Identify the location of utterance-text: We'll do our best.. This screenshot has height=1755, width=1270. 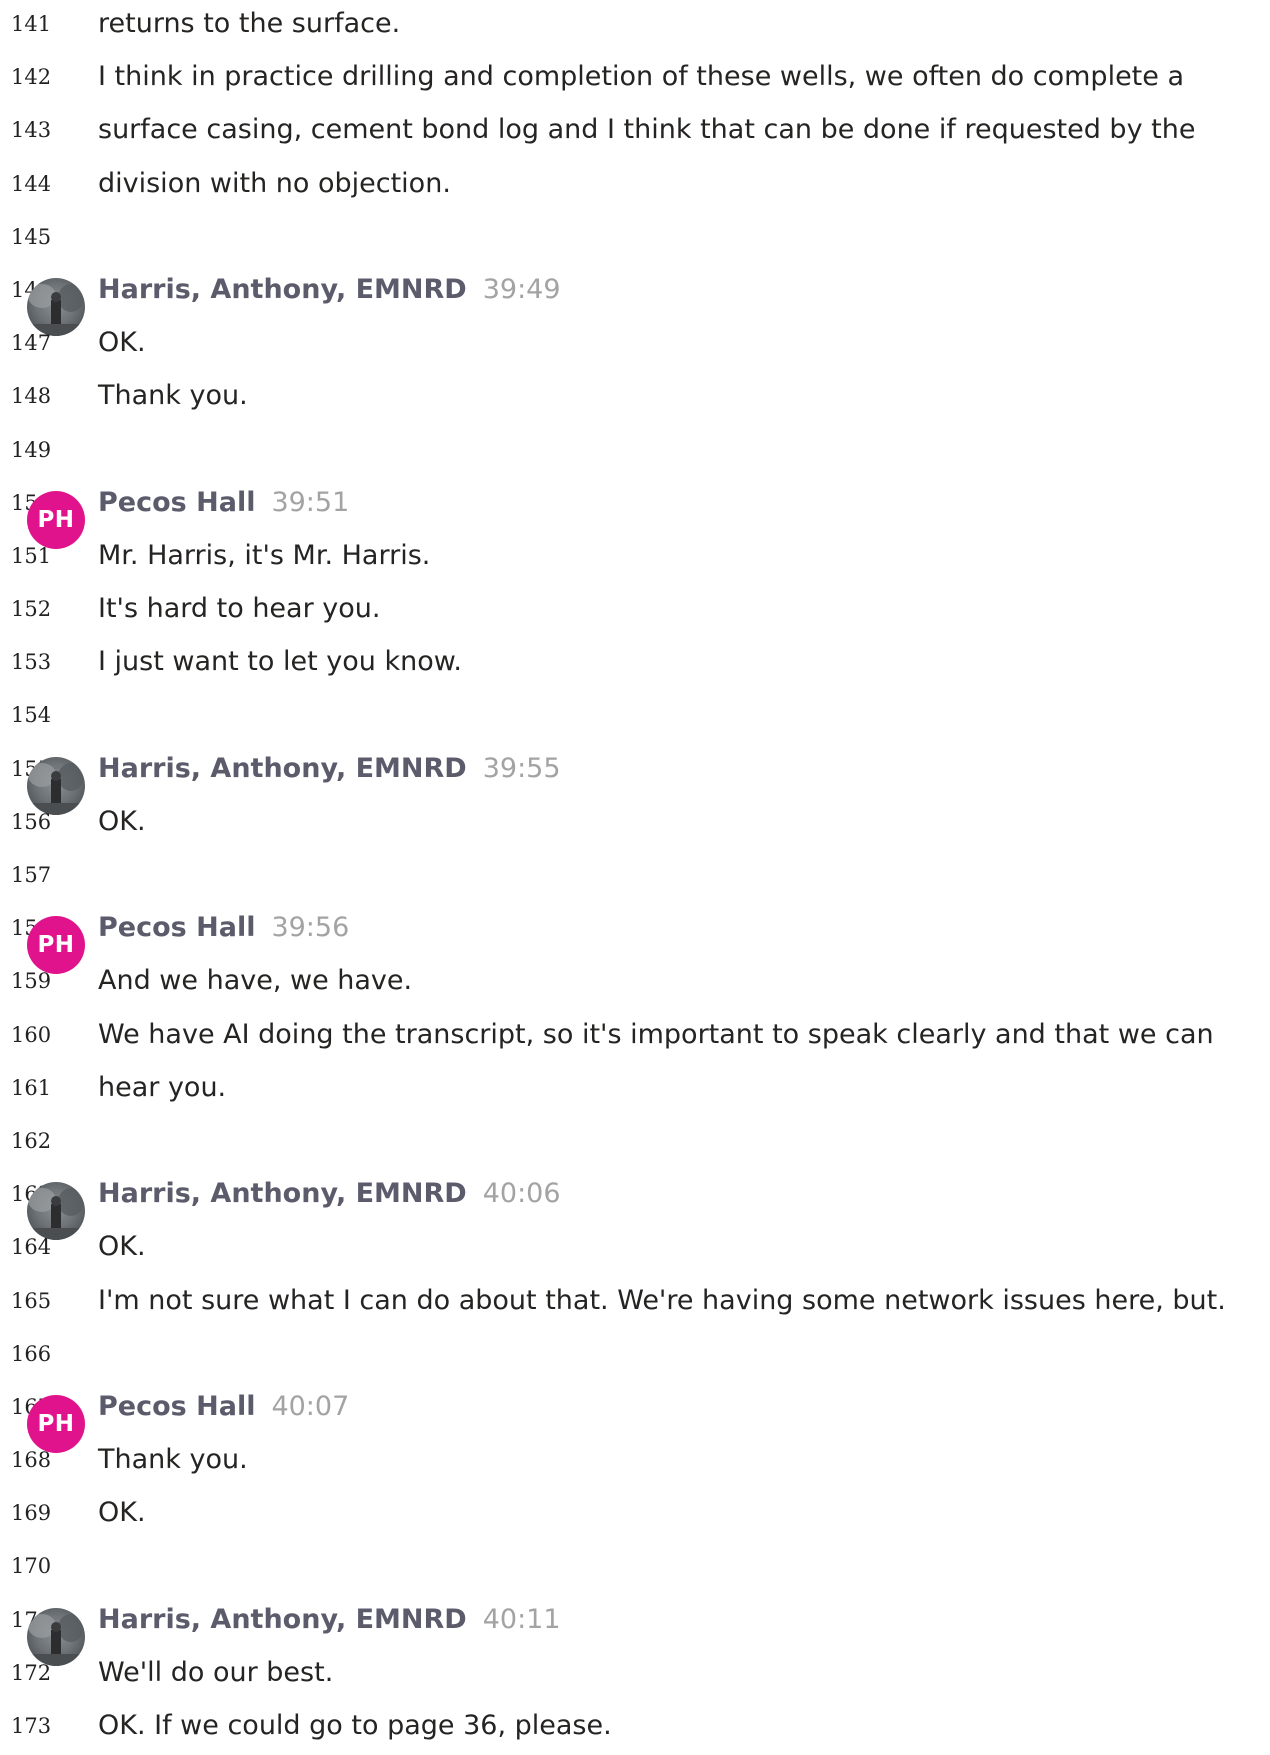
(216, 1672).